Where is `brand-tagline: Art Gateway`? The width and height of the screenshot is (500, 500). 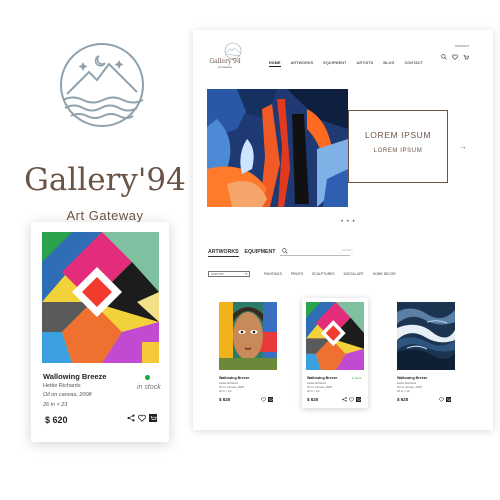 brand-tagline: Art Gateway is located at coordinates (105, 215).